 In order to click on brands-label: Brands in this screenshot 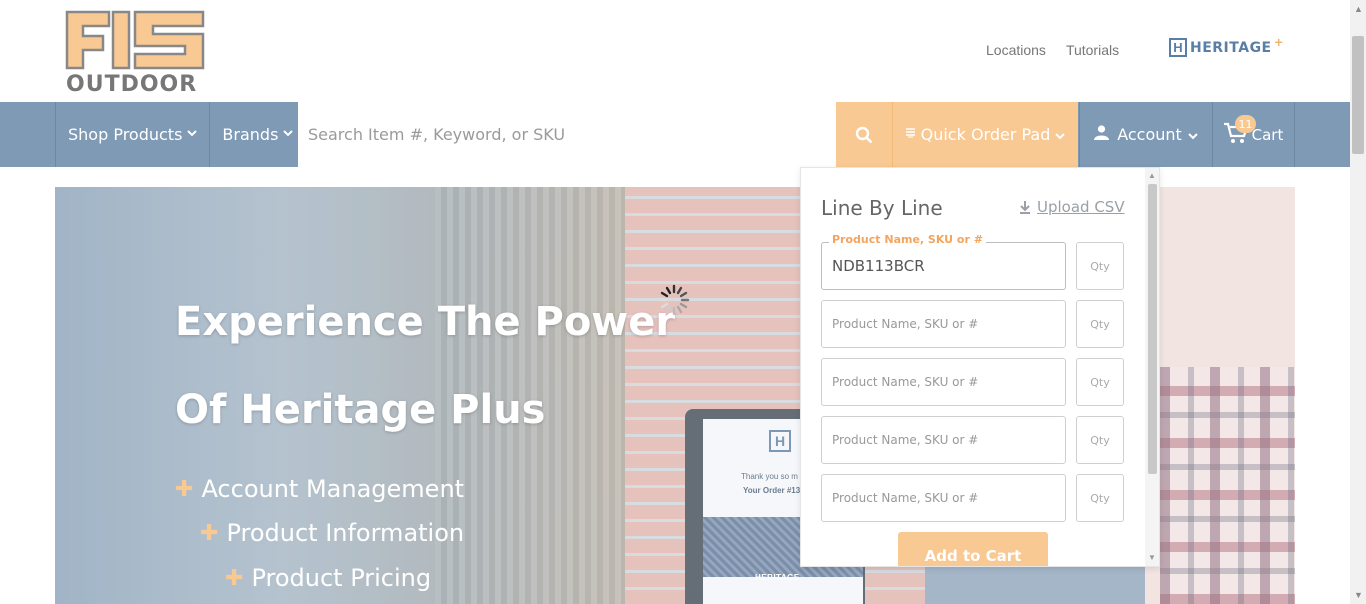, I will do `click(250, 134)`.